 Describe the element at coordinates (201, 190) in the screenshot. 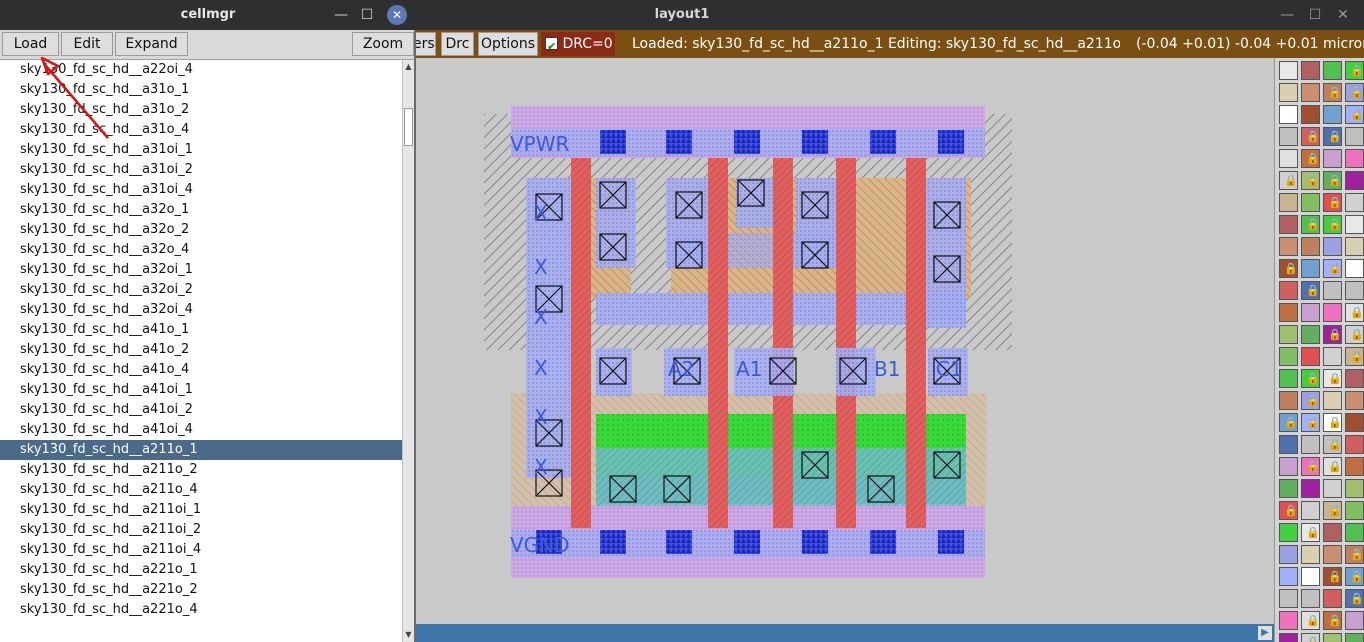

I see `cell-list-item: sky130_fd_sc_hd__a31oi_4` at that location.